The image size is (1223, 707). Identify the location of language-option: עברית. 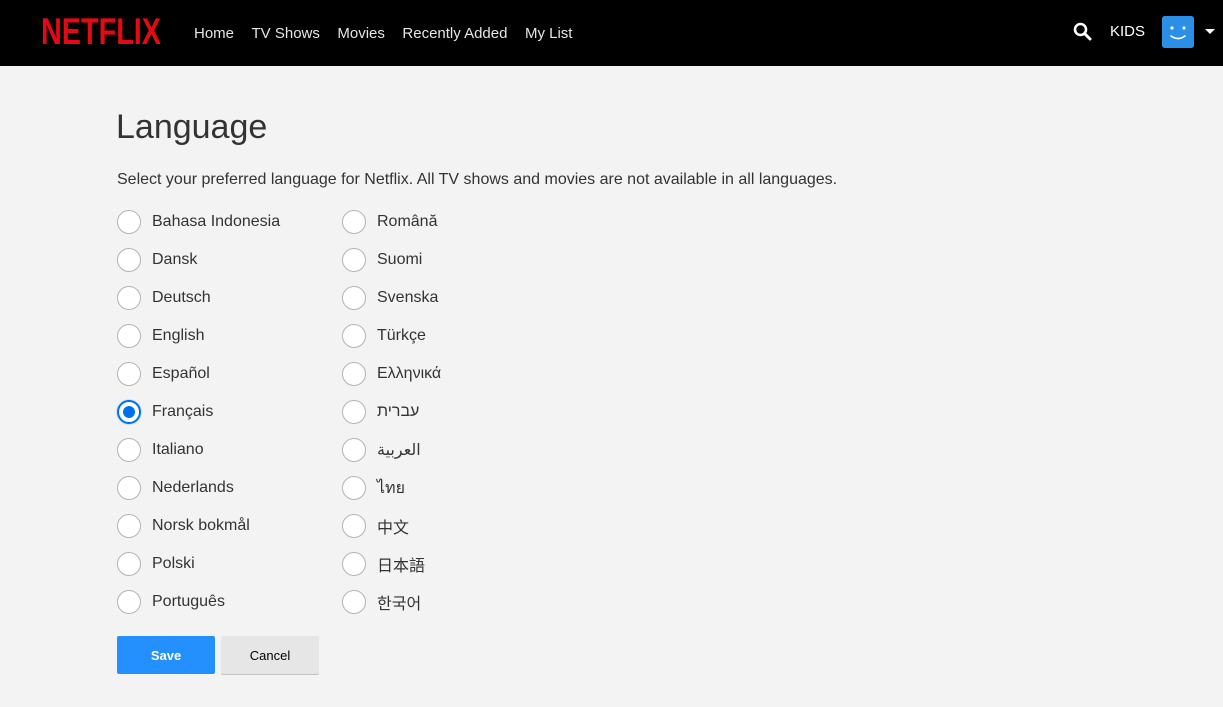
(391, 412).